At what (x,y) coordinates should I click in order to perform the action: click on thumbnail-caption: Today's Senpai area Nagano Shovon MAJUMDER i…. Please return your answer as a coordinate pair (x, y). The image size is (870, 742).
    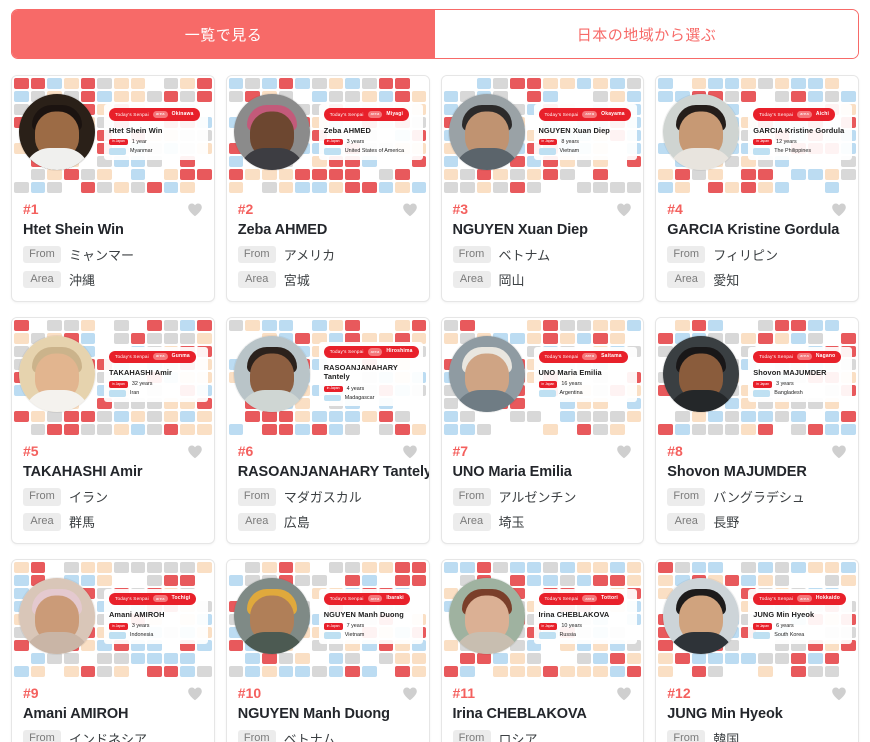
    Looking at the image, I should click on (800, 374).